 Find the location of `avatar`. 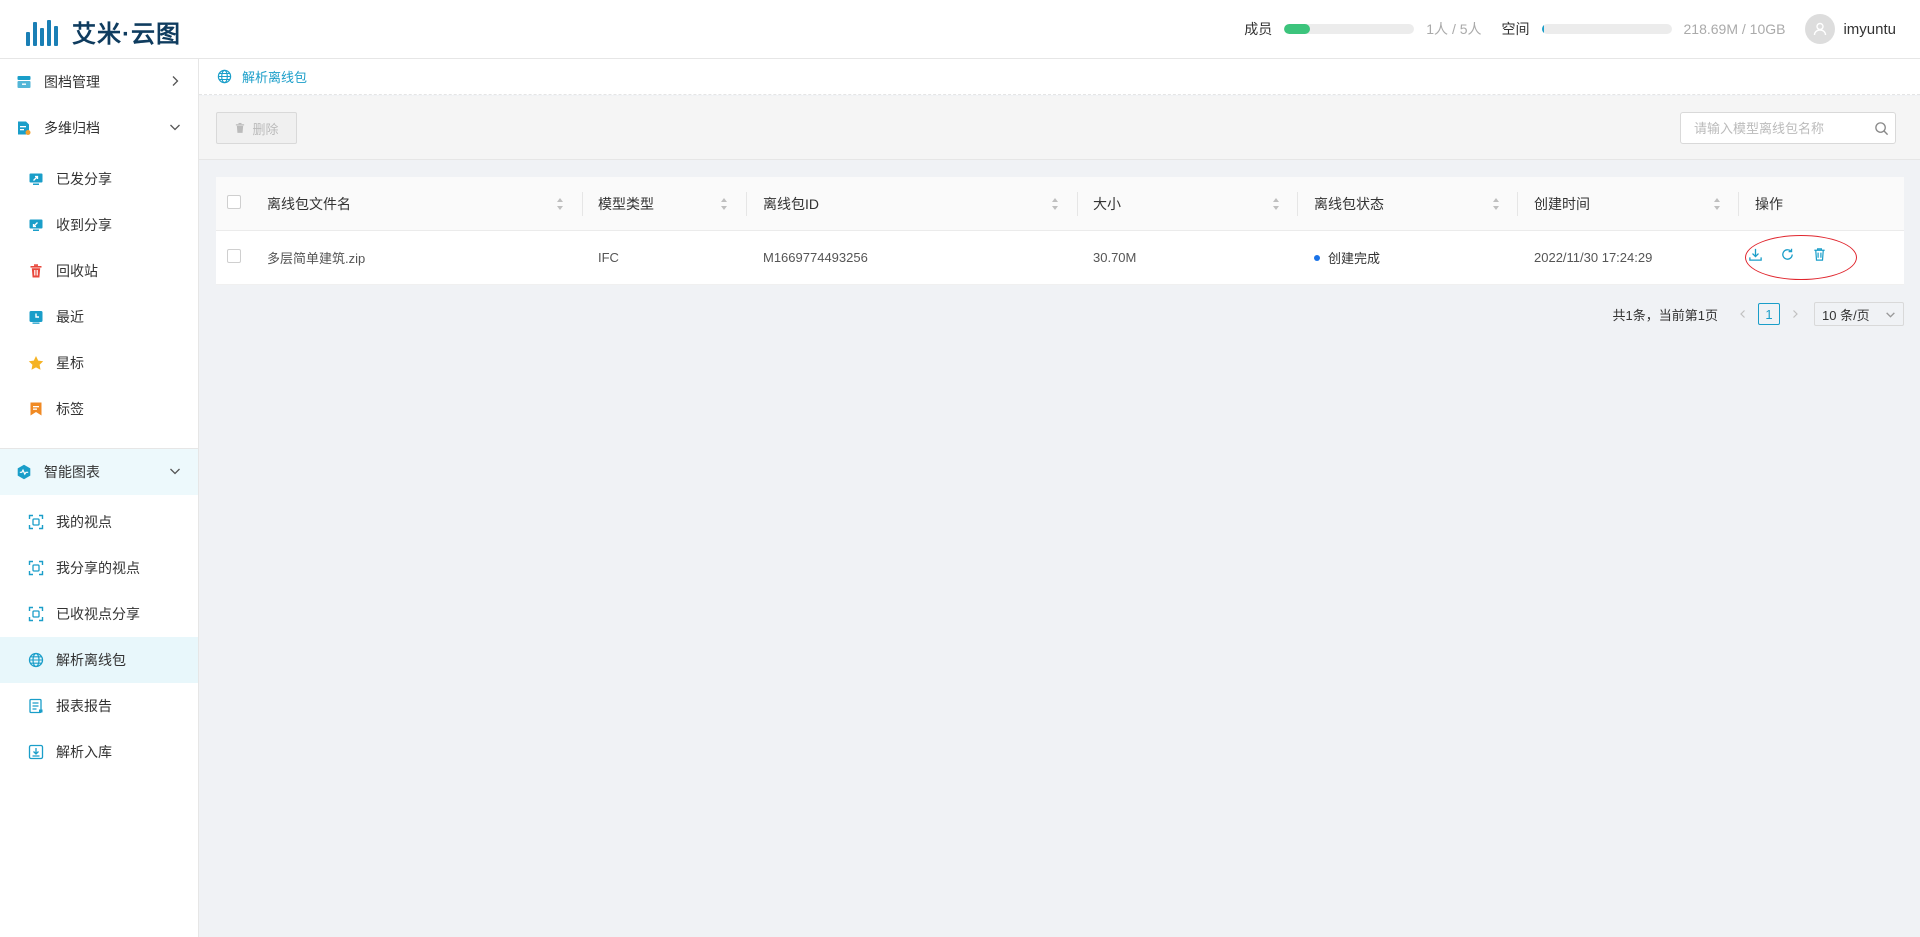

avatar is located at coordinates (1820, 29).